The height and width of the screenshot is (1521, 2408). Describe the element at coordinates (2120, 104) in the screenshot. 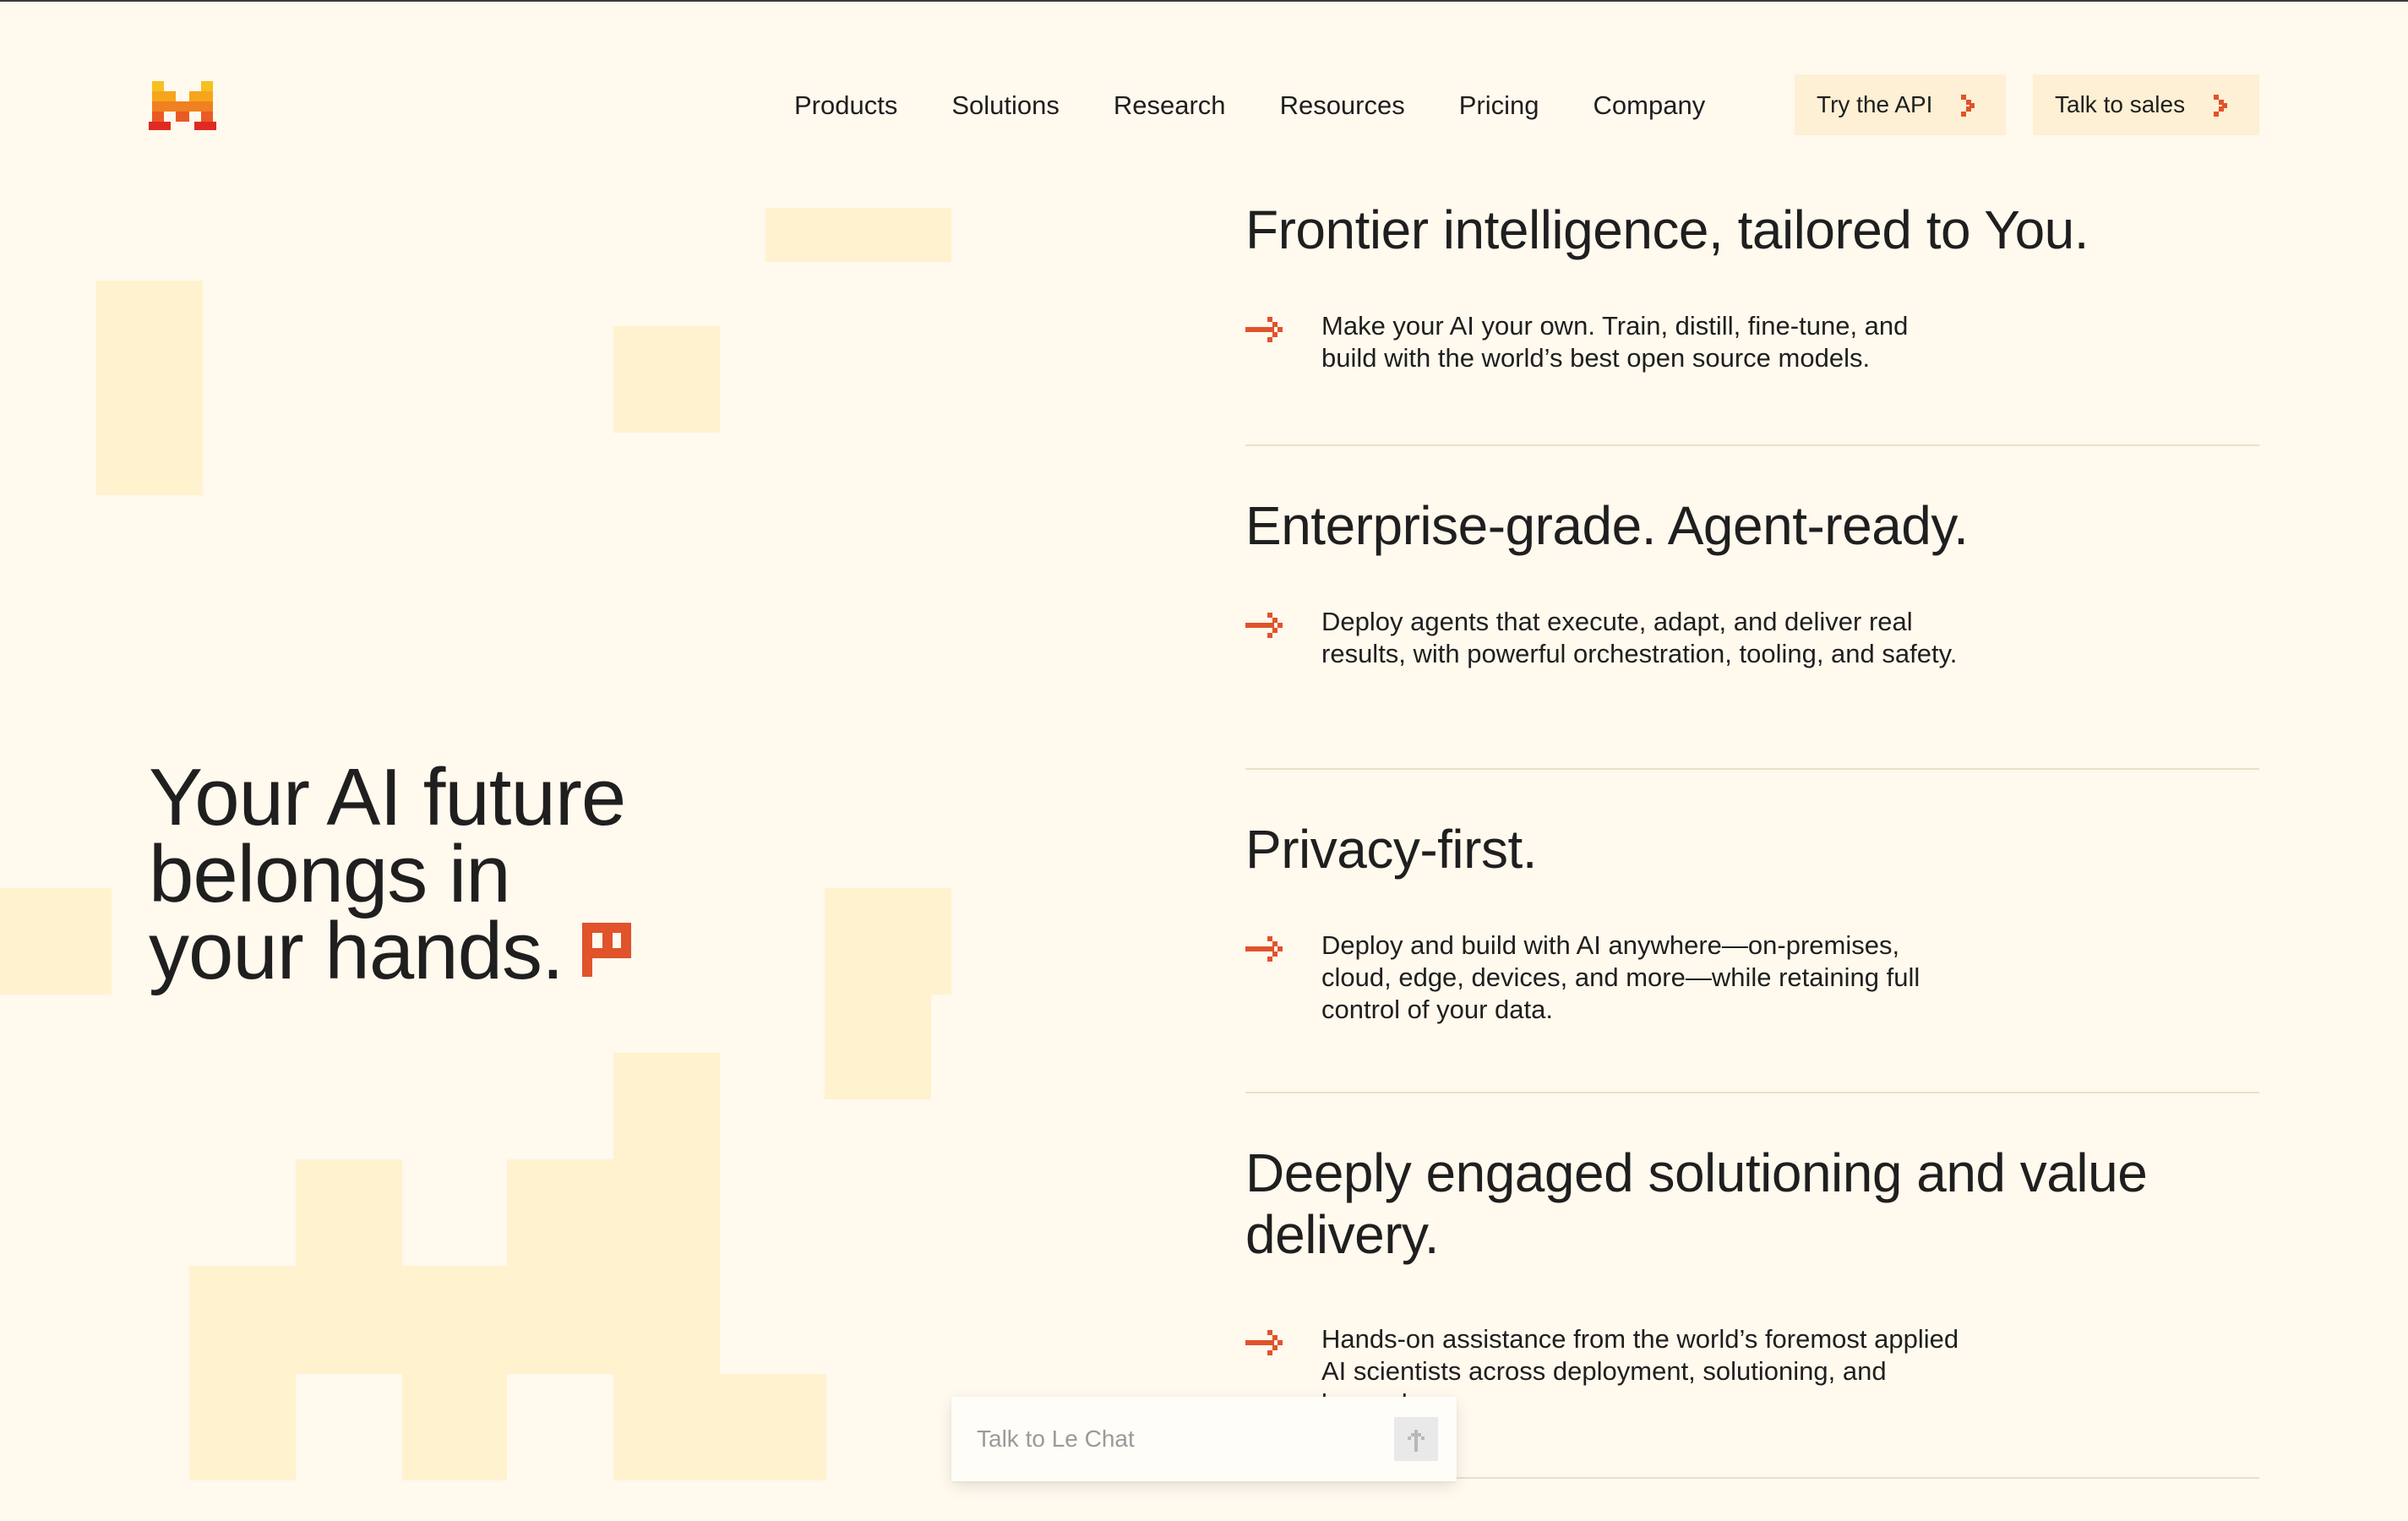

I see `talk-to-sales-label: Talk to sales` at that location.